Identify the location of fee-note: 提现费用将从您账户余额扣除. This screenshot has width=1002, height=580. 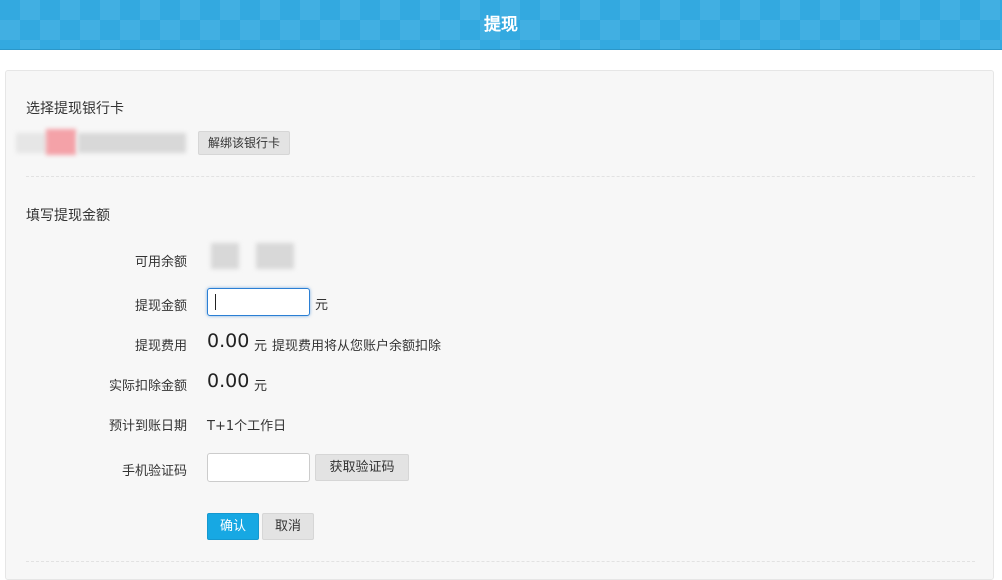
(357, 346).